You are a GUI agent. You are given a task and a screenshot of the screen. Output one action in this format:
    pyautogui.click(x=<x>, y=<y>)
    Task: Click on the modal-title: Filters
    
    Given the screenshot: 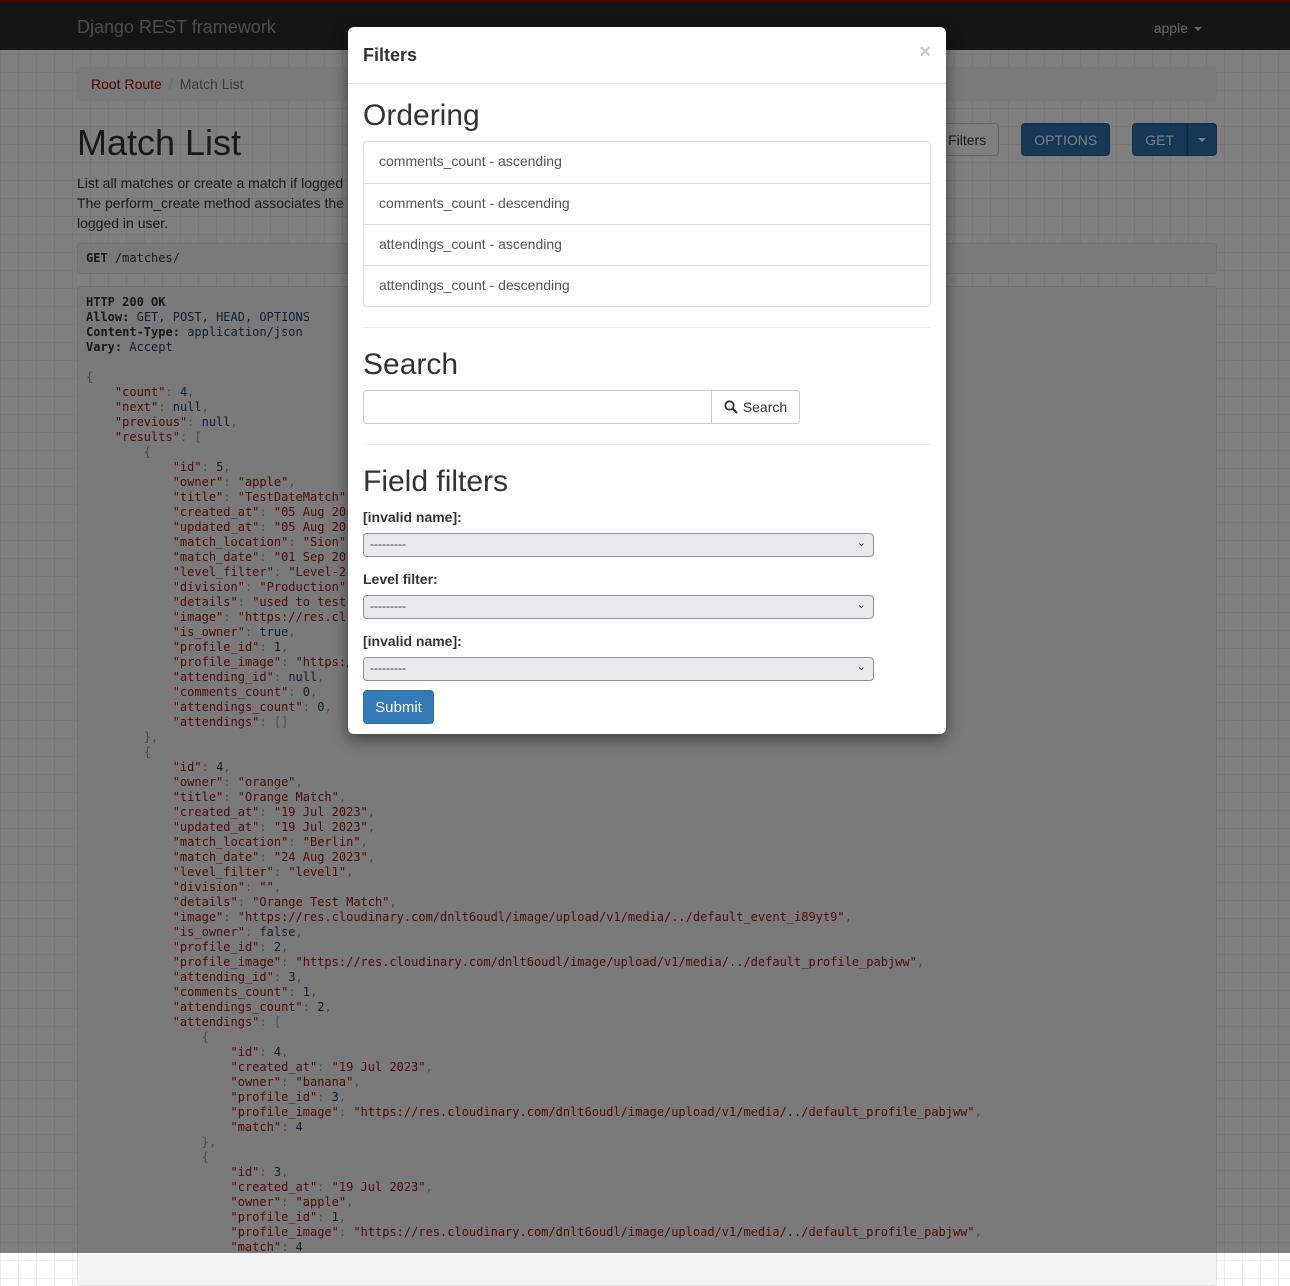 What is the action you would take?
    pyautogui.click(x=390, y=55)
    